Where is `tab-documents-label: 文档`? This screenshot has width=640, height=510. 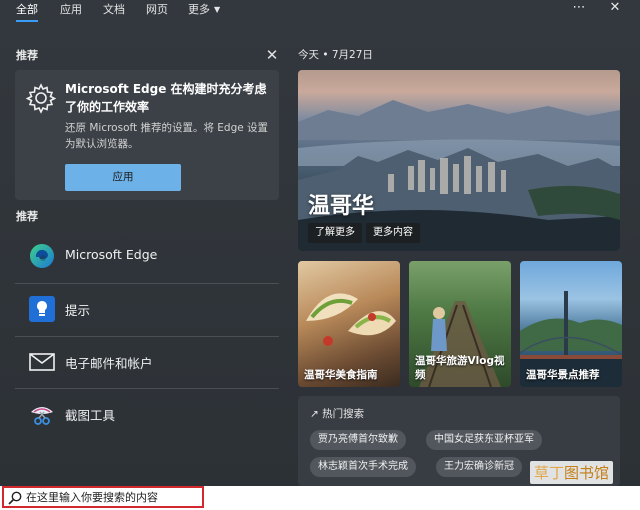 tab-documents-label: 文档 is located at coordinates (114, 9).